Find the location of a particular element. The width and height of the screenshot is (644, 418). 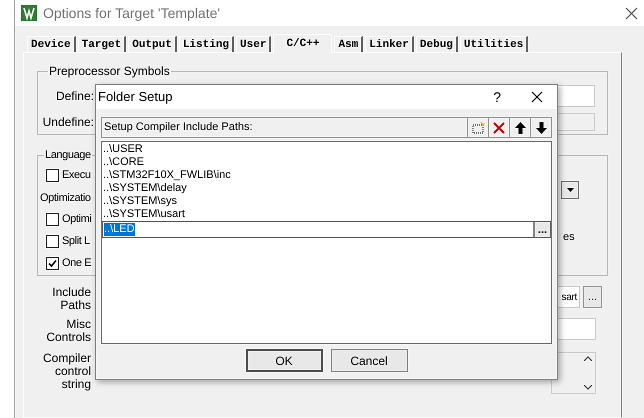

app-logo-icon is located at coordinates (29, 13).